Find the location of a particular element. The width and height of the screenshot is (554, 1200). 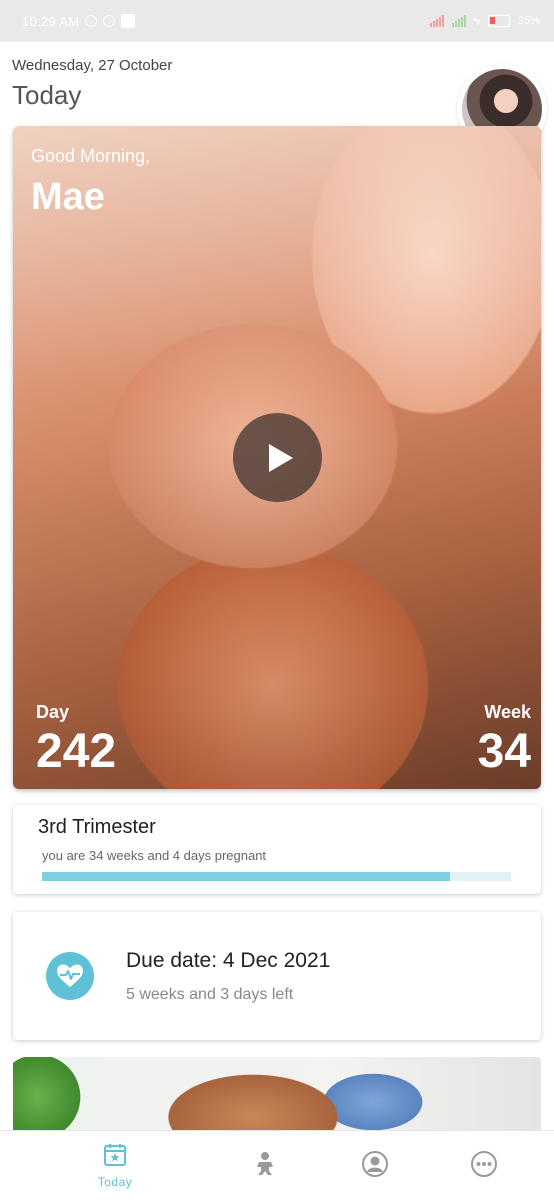

status-notification-icons is located at coordinates (110, 21).